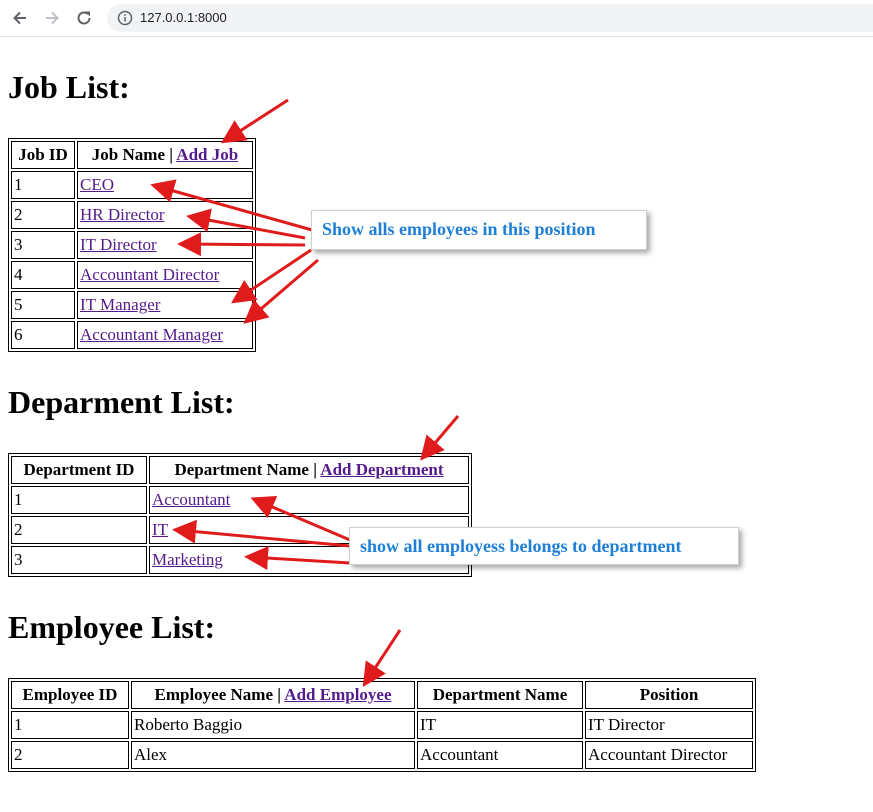  What do you see at coordinates (79, 530) in the screenshot?
I see `department-id-cell: 2` at bounding box center [79, 530].